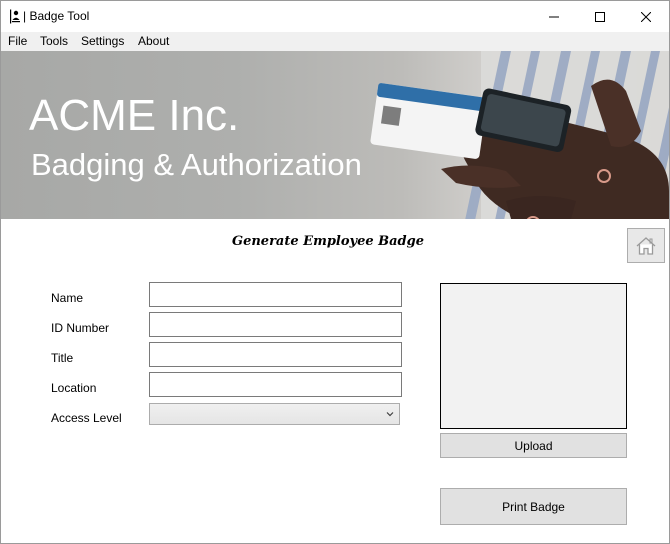 The image size is (670, 544). Describe the element at coordinates (274, 414) in the screenshot. I see `access-level-select` at that location.